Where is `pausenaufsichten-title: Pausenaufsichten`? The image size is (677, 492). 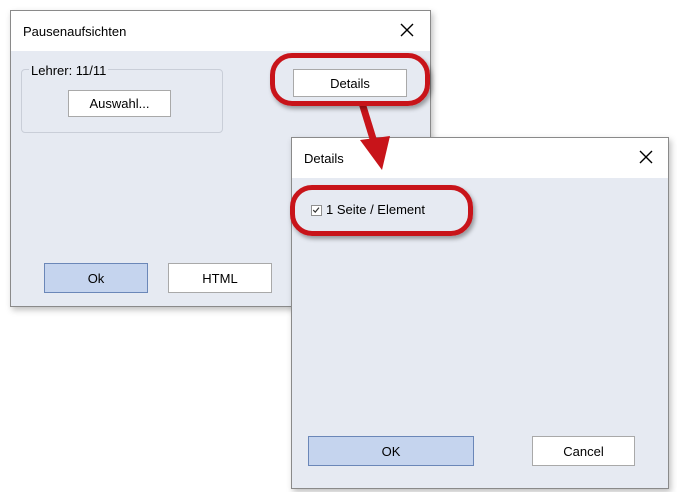 pausenaufsichten-title: Pausenaufsichten is located at coordinates (75, 31).